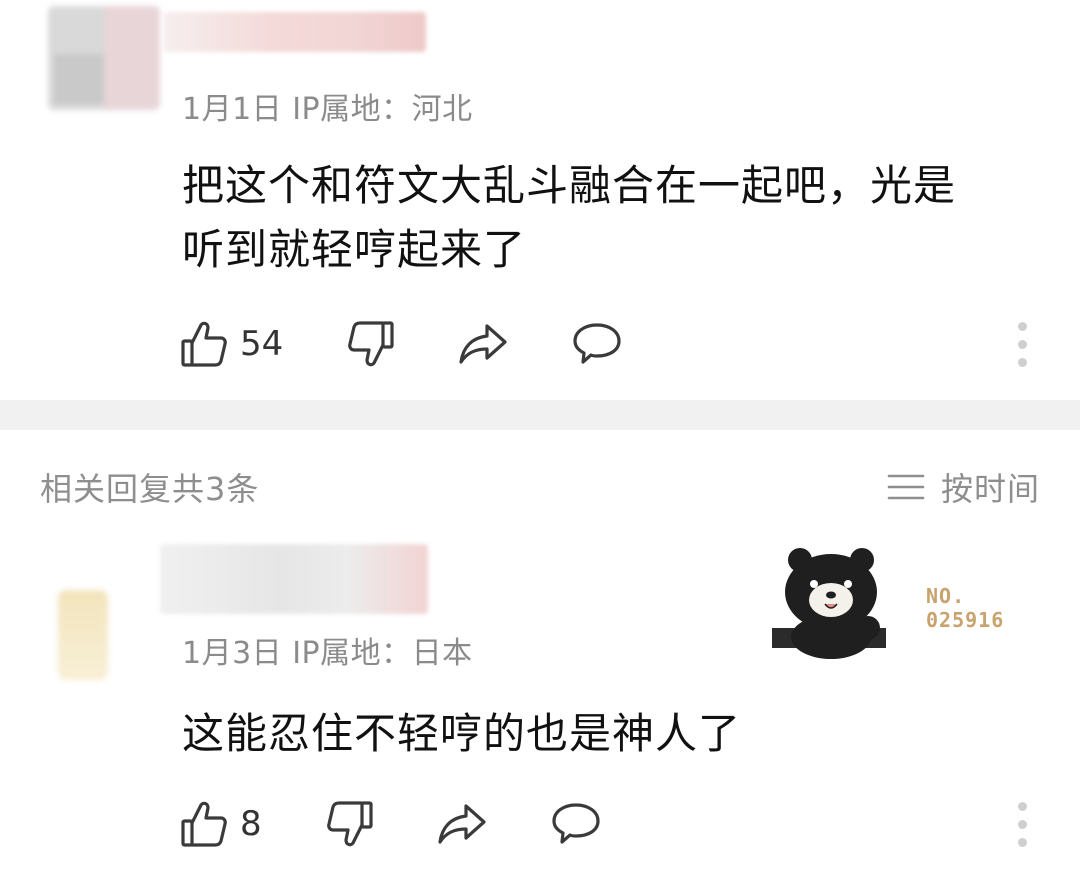  Describe the element at coordinates (327, 653) in the screenshot. I see `comment-meta: 1月3日 IP属地：日本` at that location.